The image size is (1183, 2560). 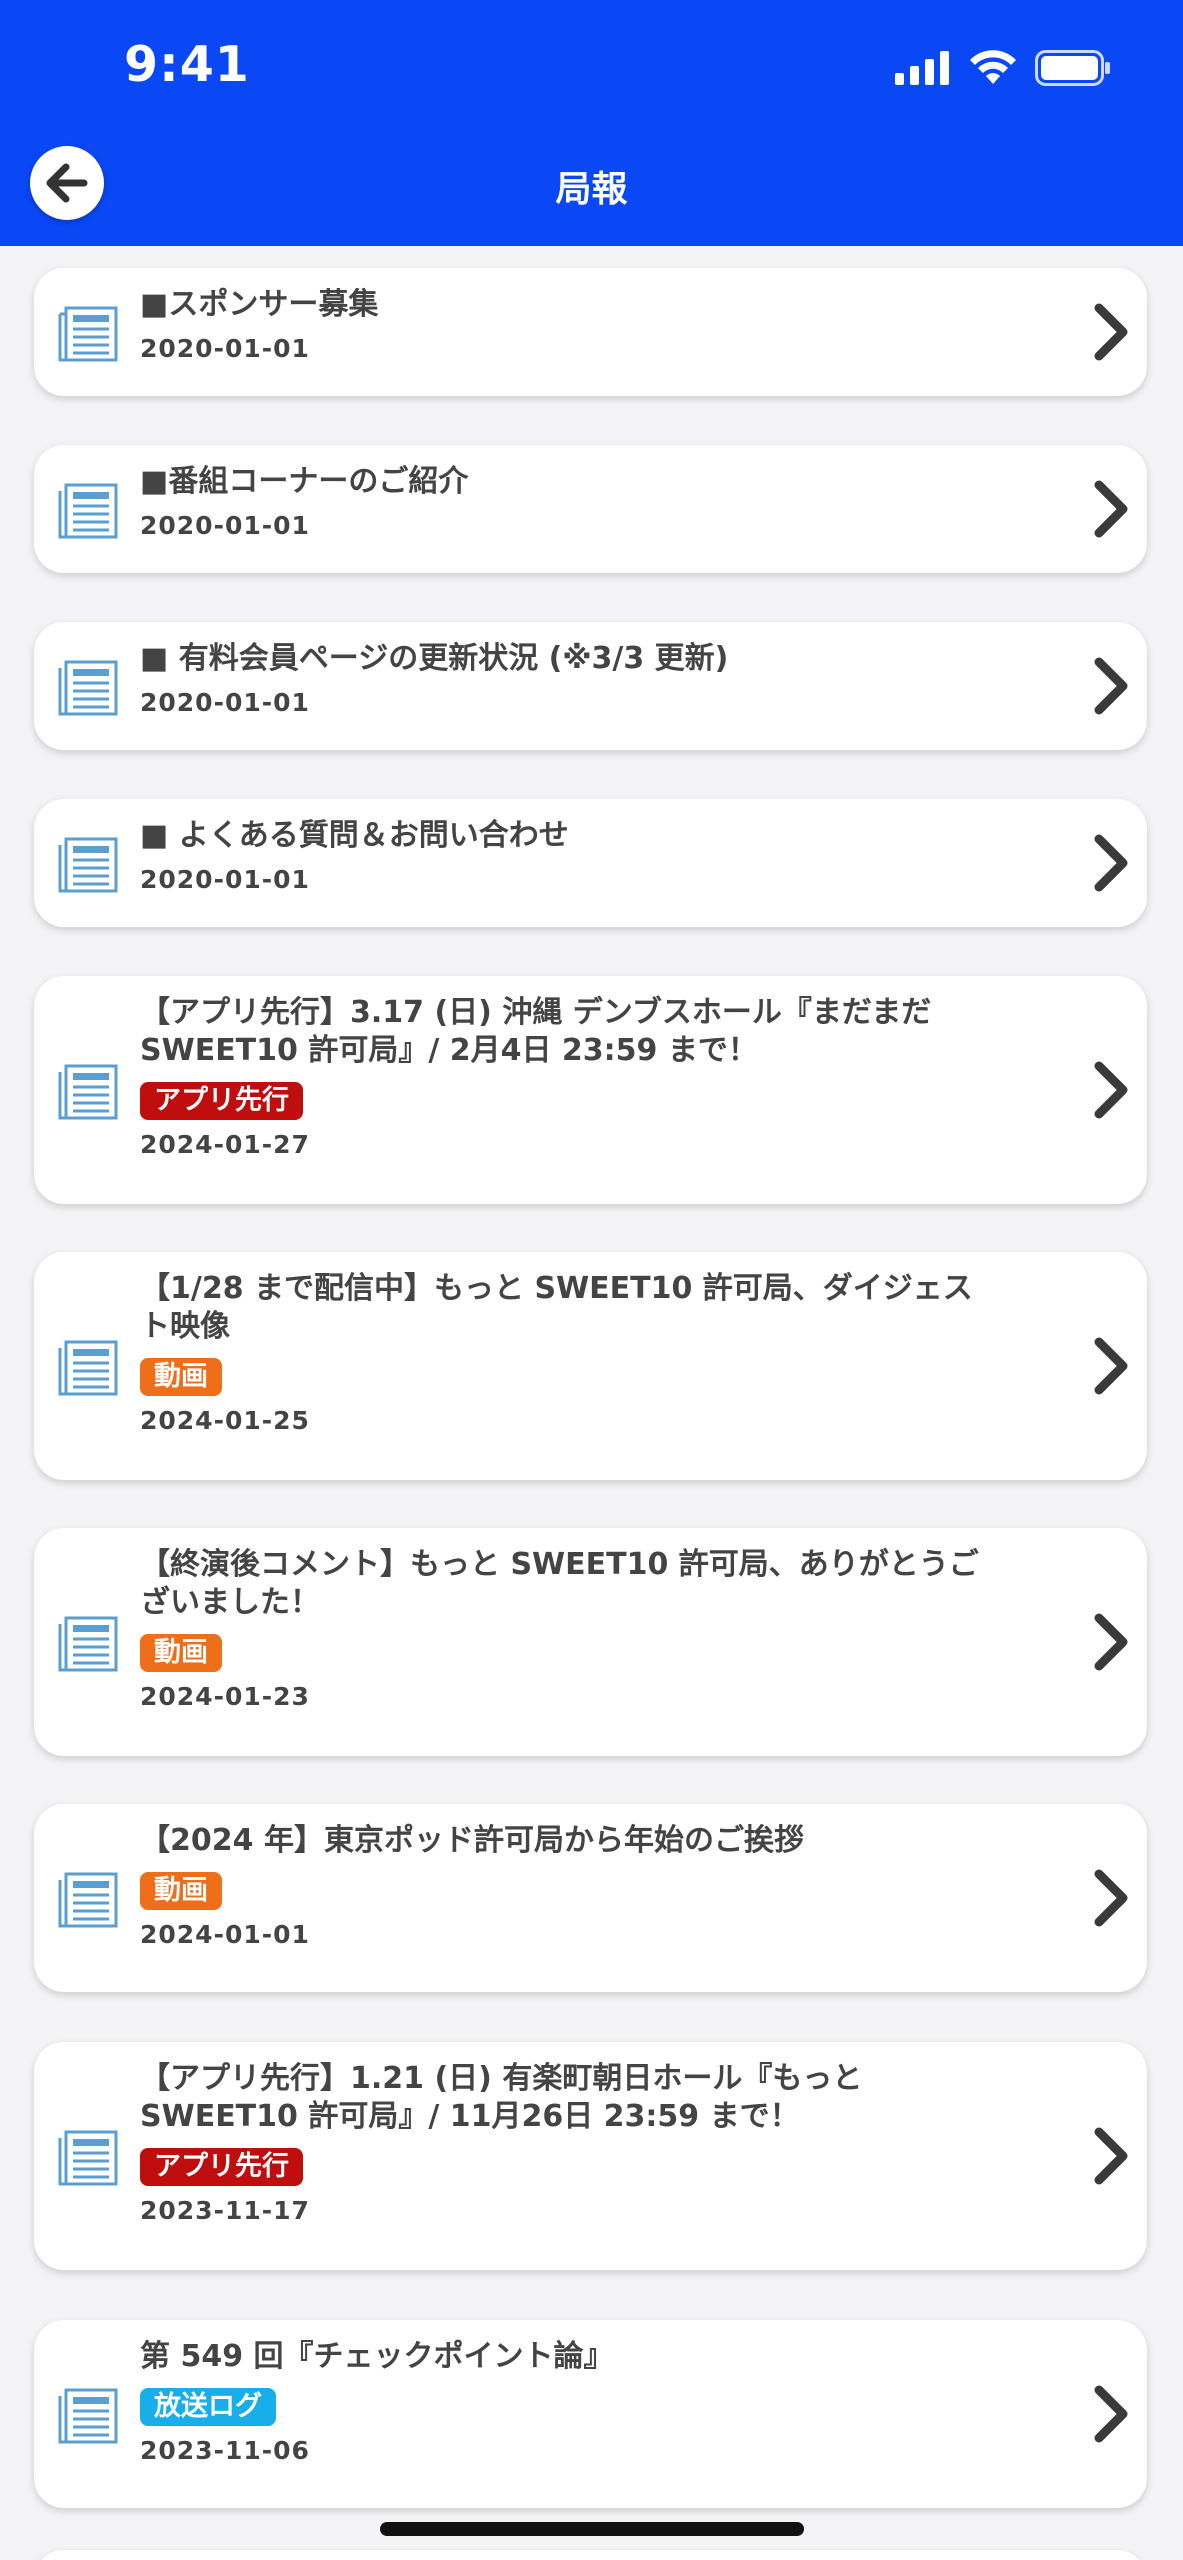 What do you see at coordinates (225, 1934) in the screenshot?
I see `item-date: 2024-01-01` at bounding box center [225, 1934].